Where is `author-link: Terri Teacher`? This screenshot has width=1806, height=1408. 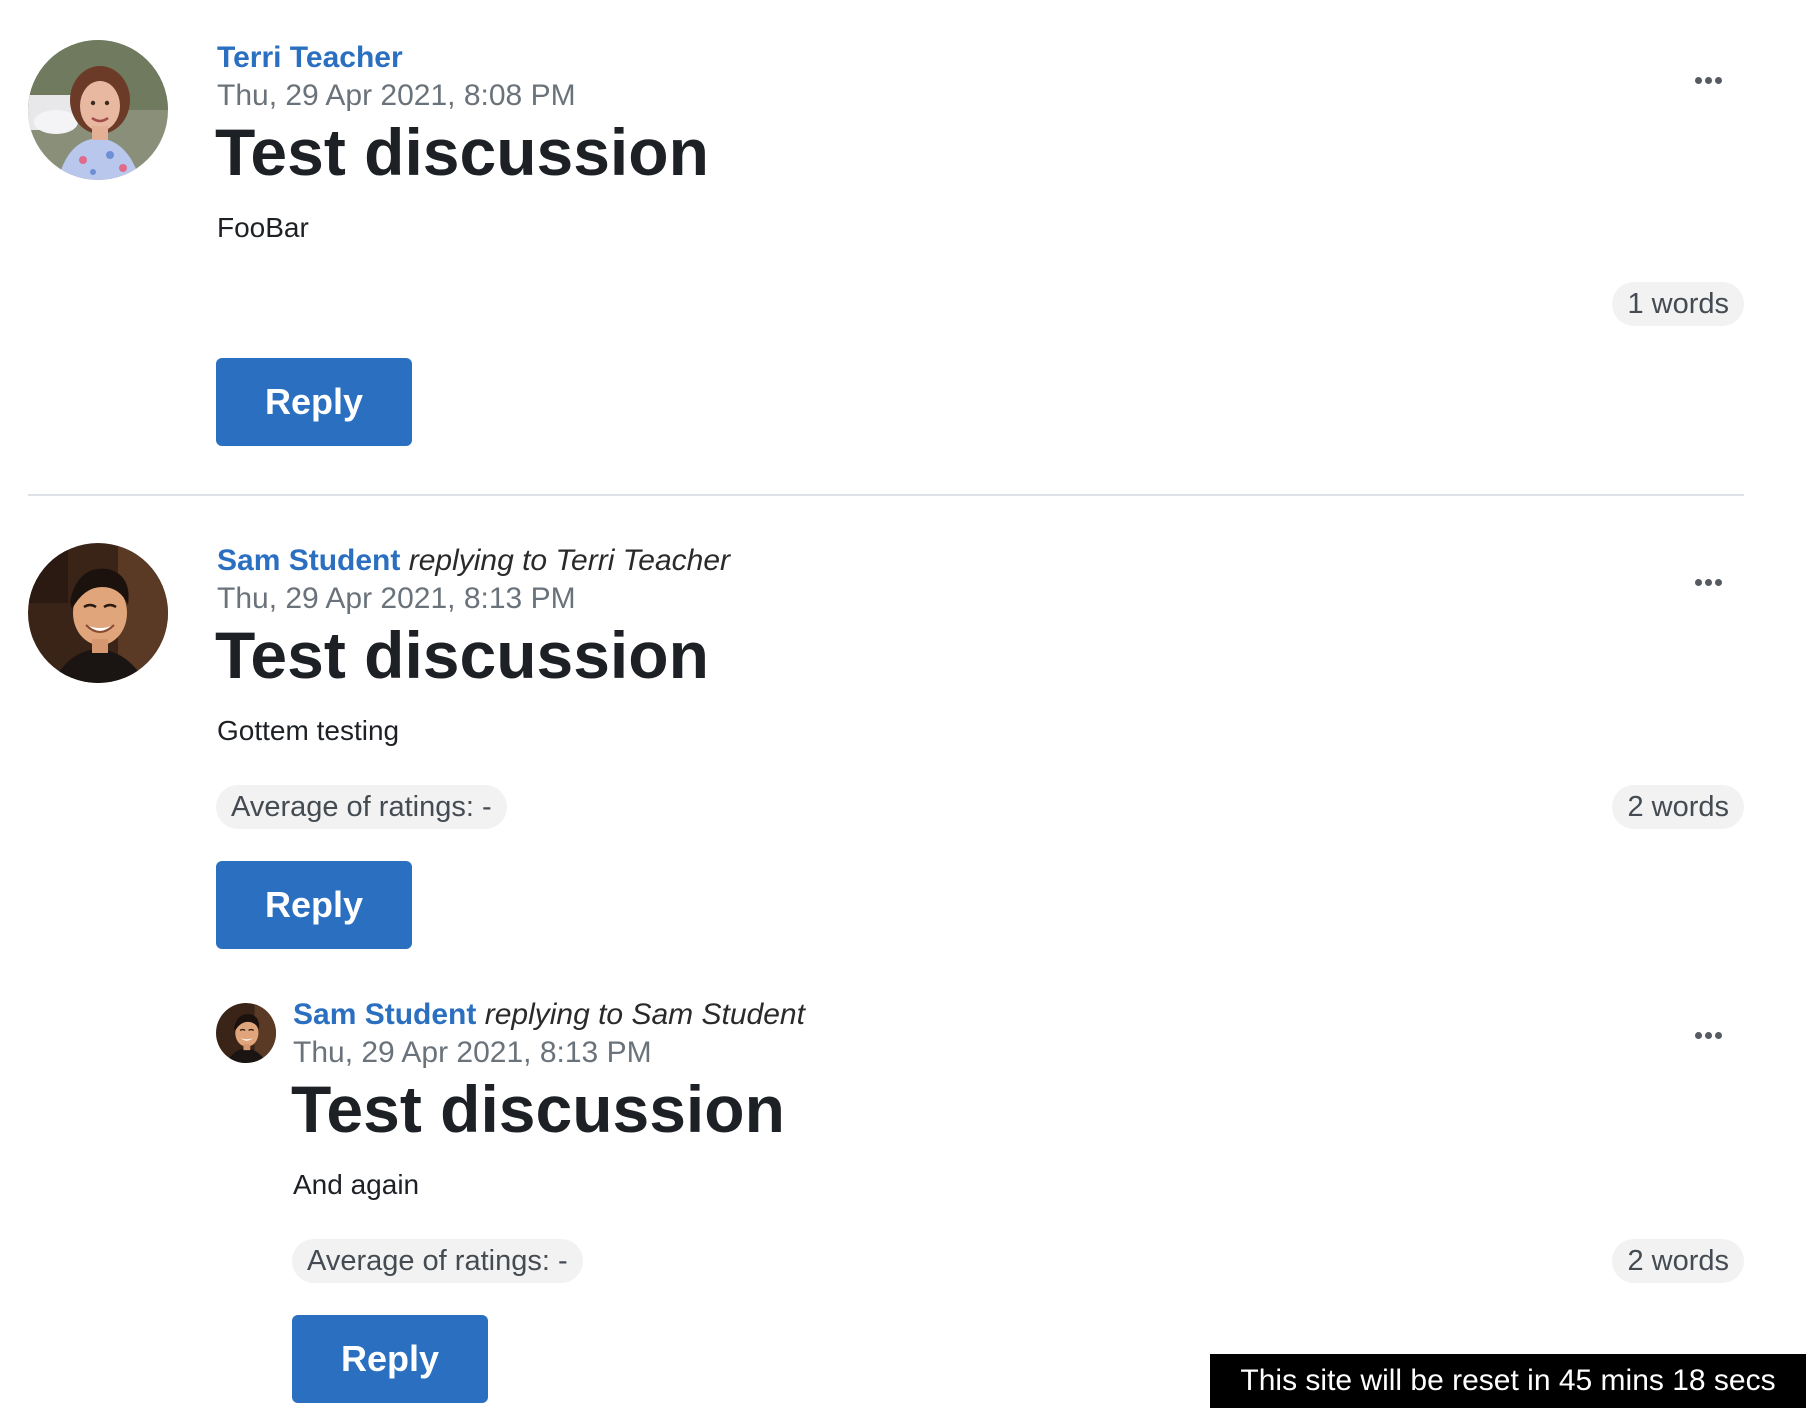 author-link: Terri Teacher is located at coordinates (310, 57).